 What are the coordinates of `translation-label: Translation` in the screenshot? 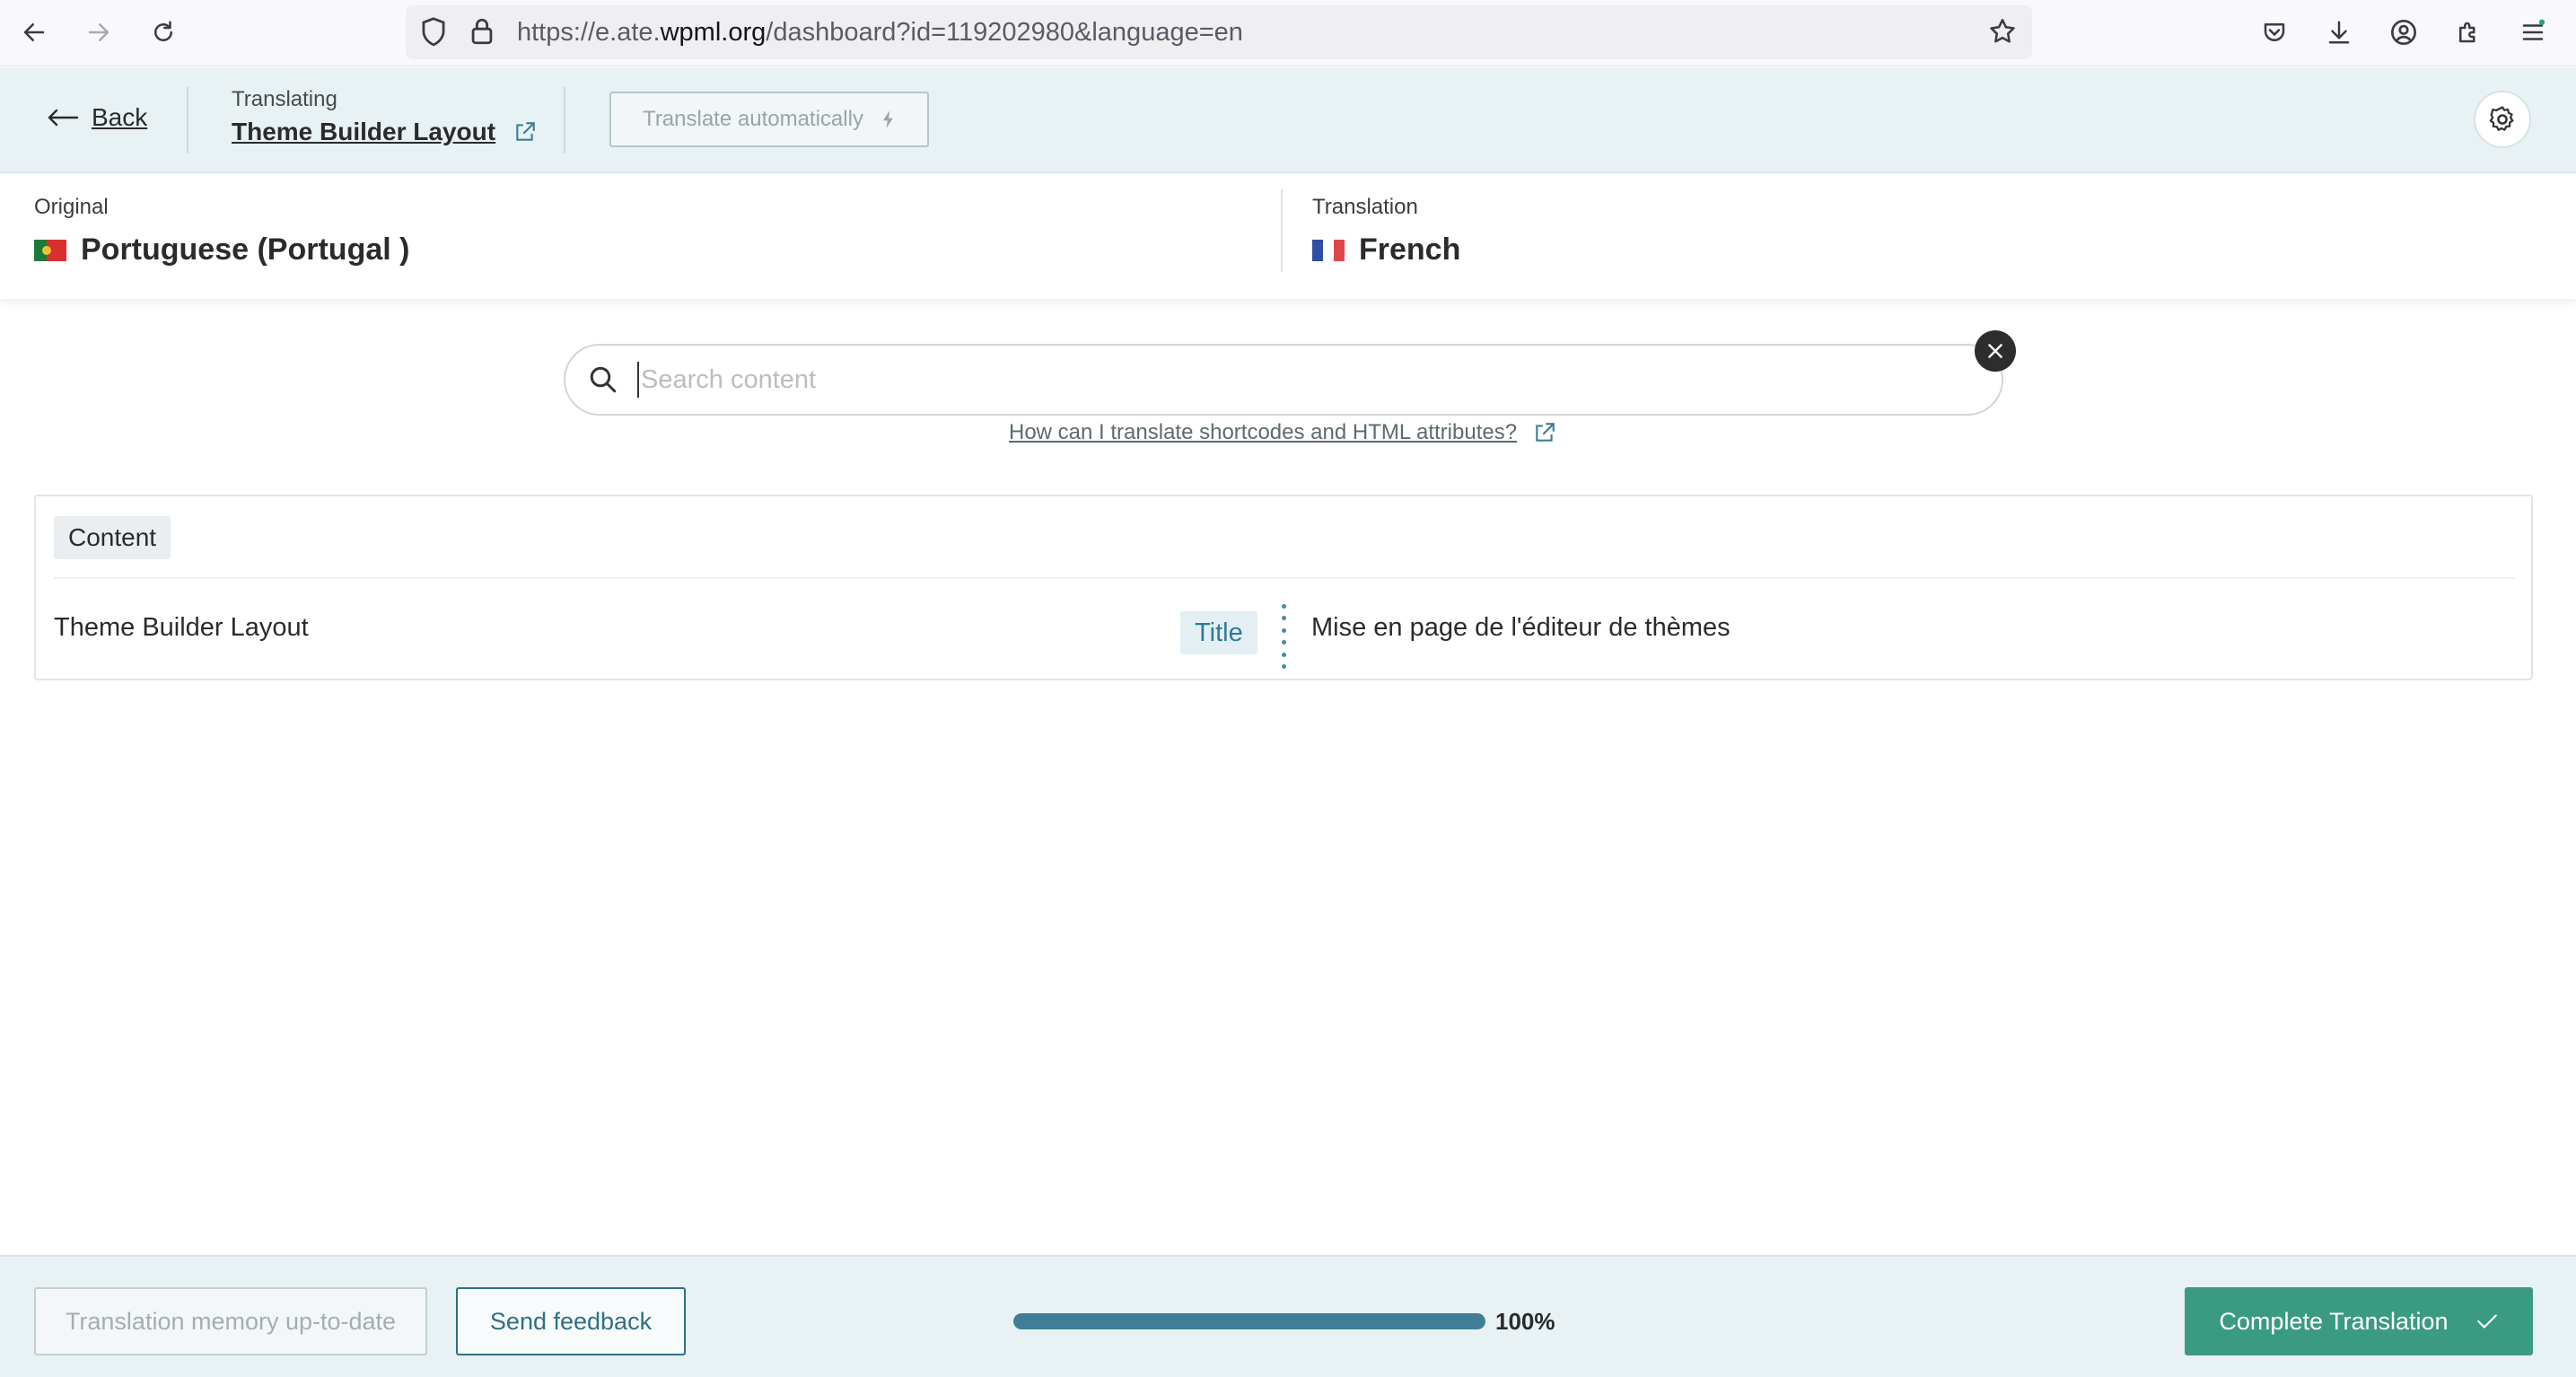 It's located at (1365, 207).